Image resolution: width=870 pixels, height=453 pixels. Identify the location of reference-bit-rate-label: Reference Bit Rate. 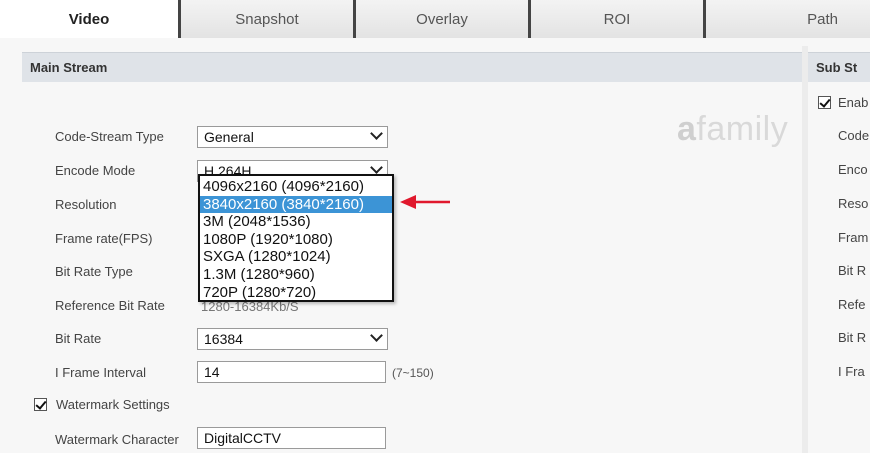
(110, 305).